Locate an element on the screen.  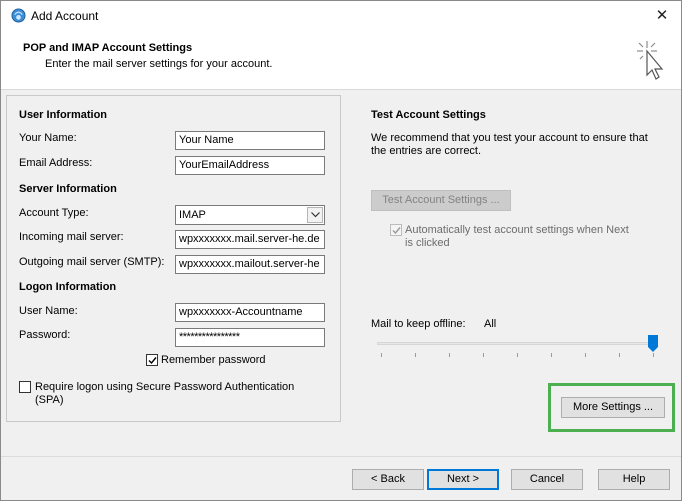
chevron-down-icon is located at coordinates (315, 215).